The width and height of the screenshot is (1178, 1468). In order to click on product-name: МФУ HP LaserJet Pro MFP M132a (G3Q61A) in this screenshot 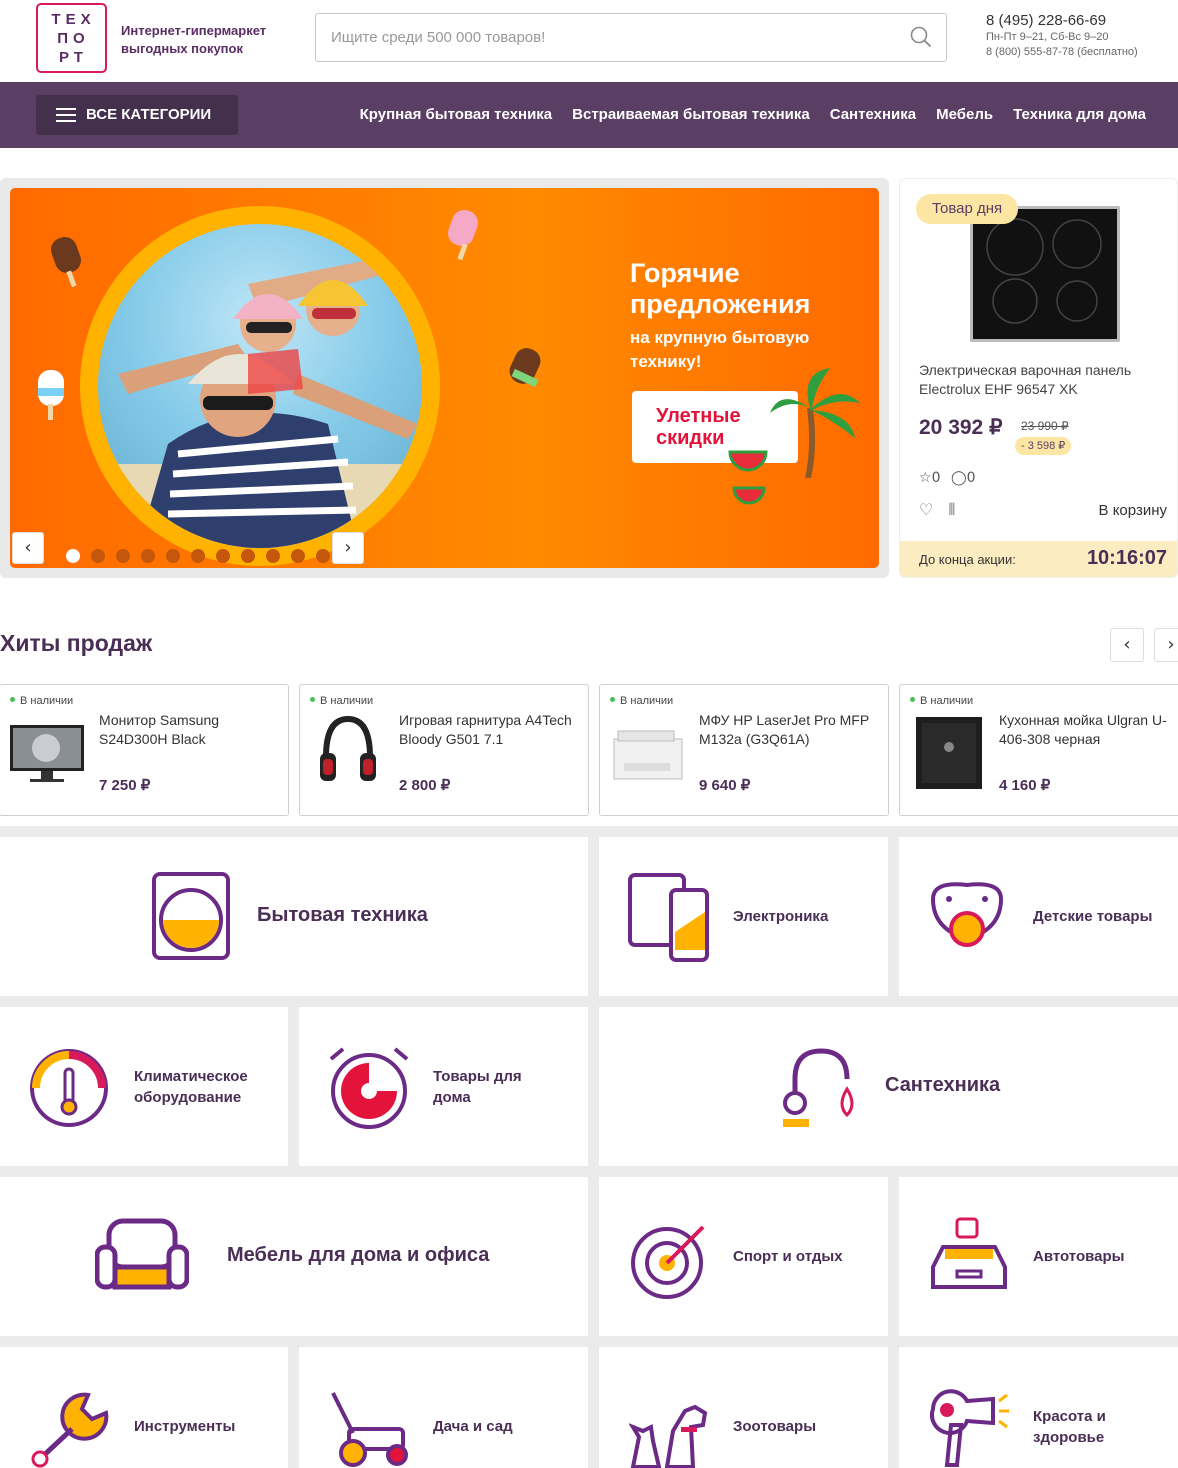, I will do `click(789, 730)`.